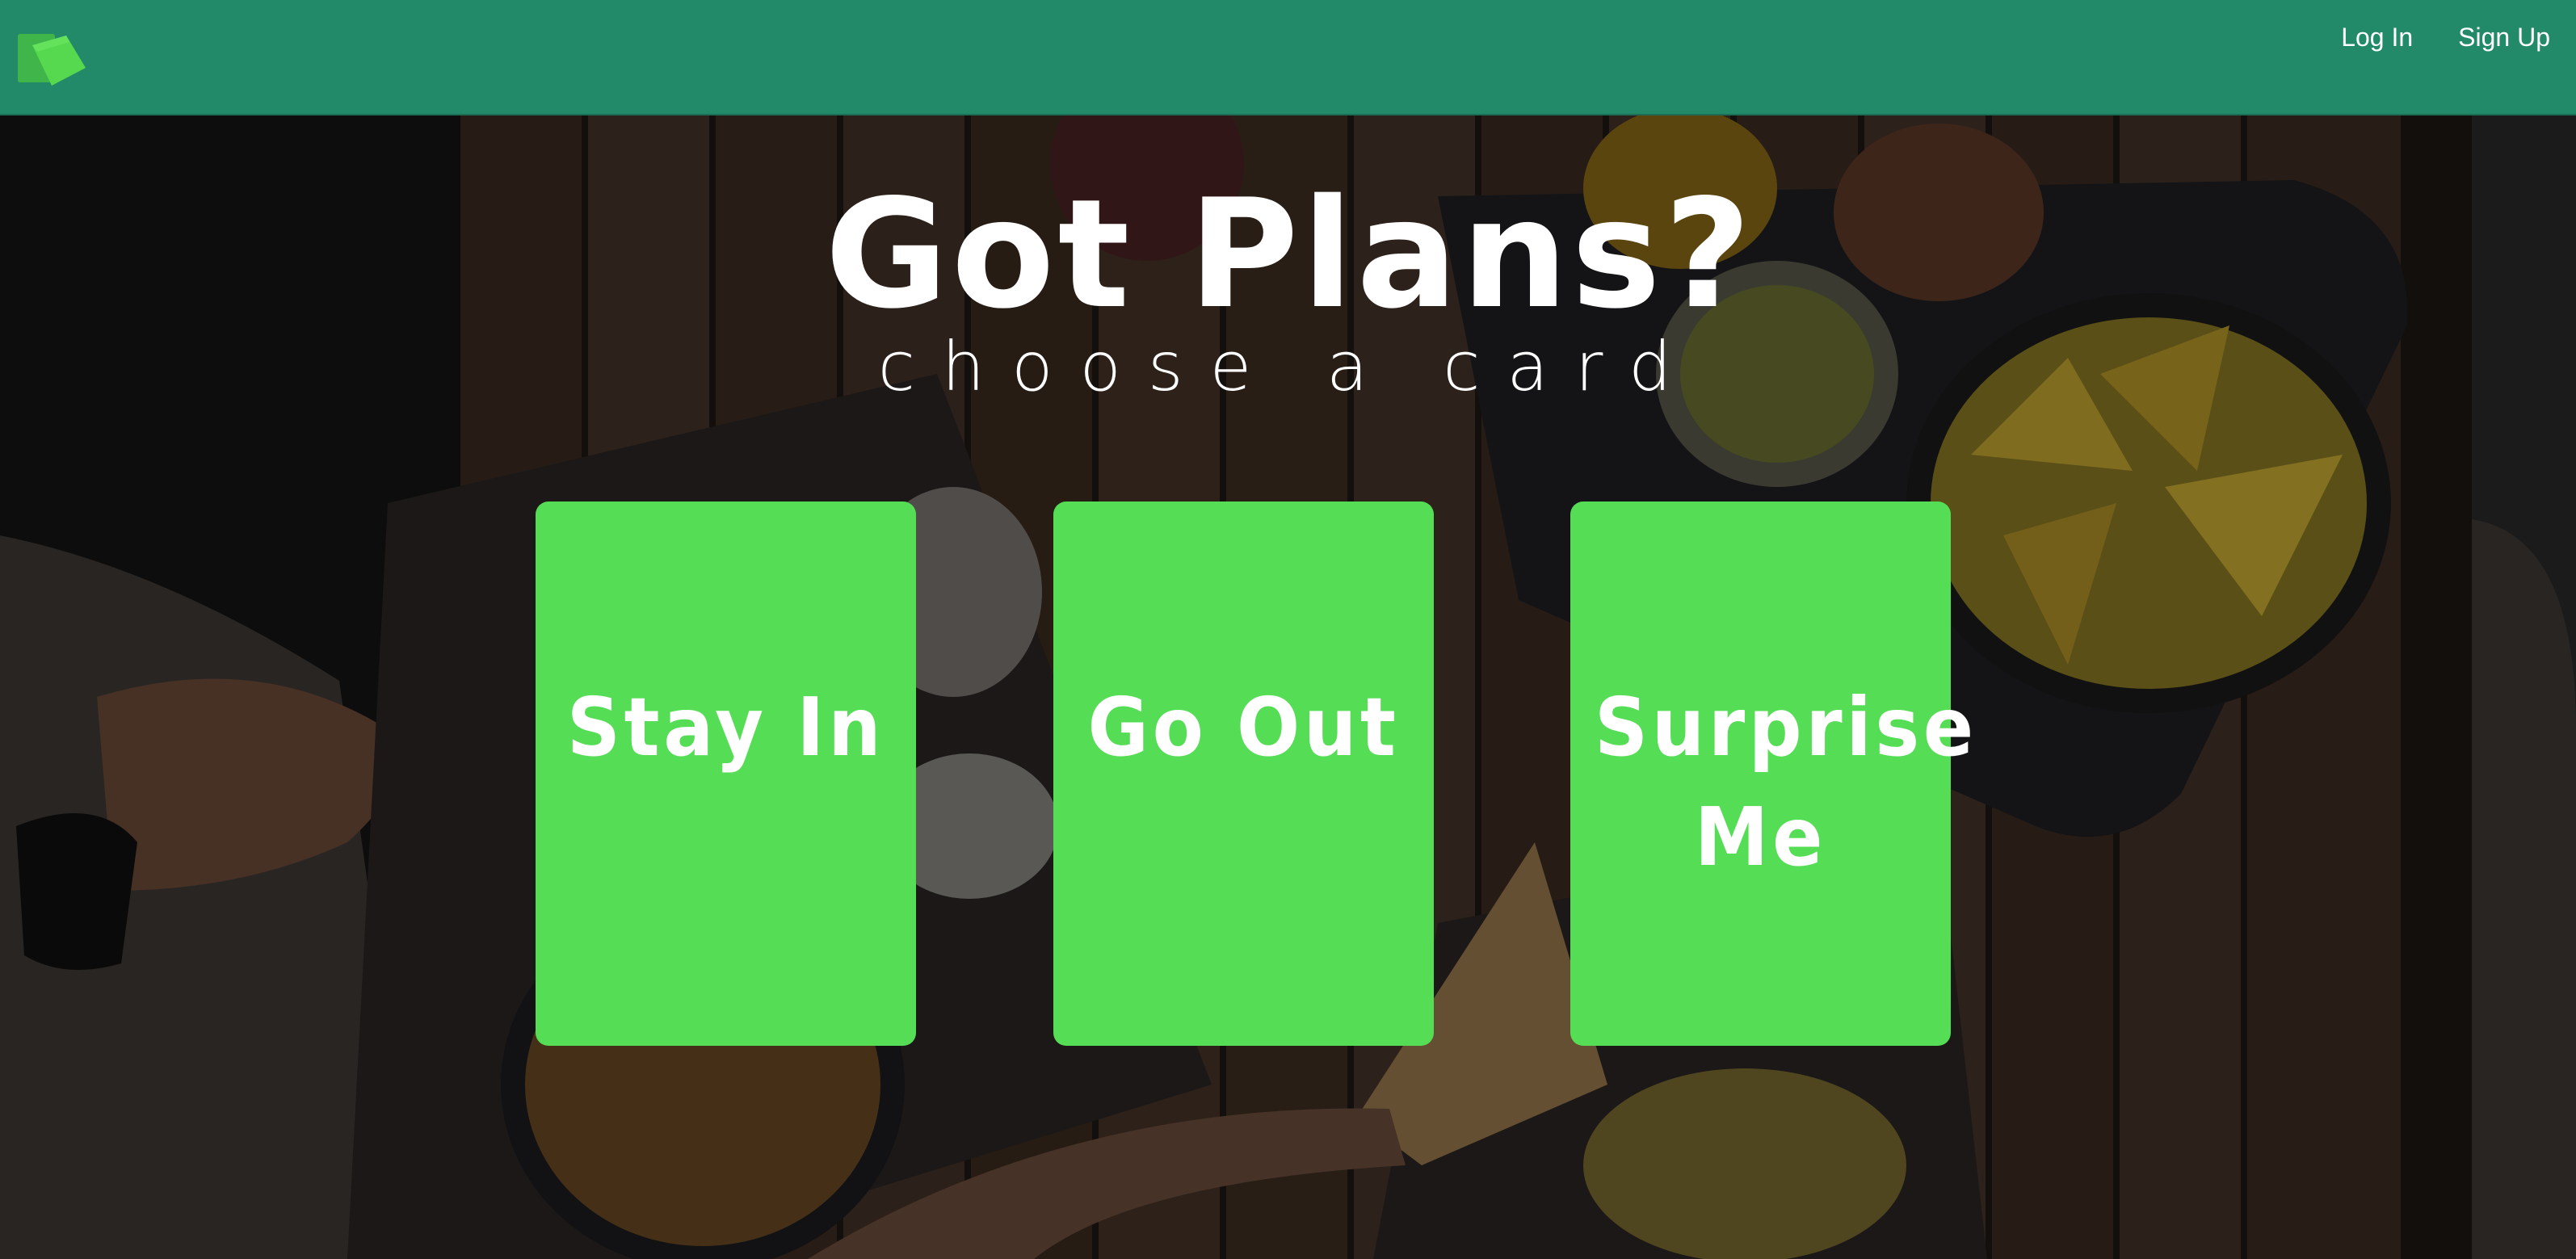  I want to click on login-link: Log In, so click(2377, 38).